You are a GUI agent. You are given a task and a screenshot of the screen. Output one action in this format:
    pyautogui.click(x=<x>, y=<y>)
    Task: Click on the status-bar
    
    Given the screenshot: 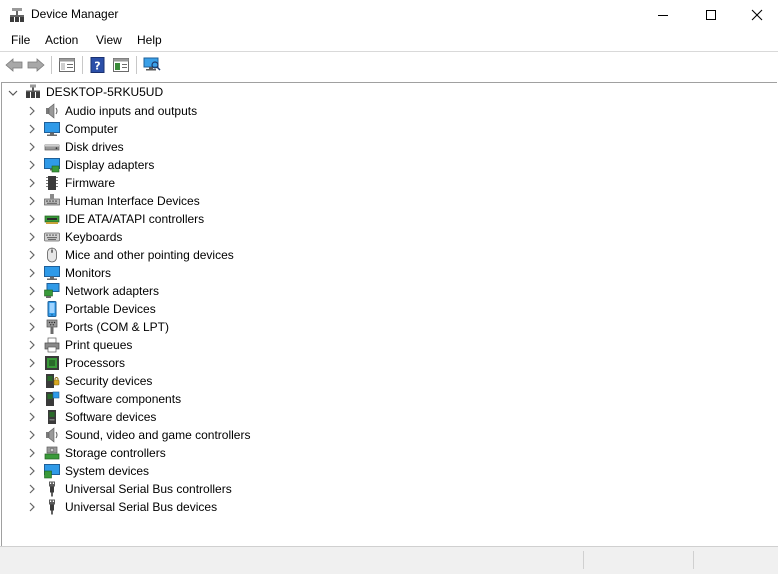 What is the action you would take?
    pyautogui.click(x=389, y=560)
    